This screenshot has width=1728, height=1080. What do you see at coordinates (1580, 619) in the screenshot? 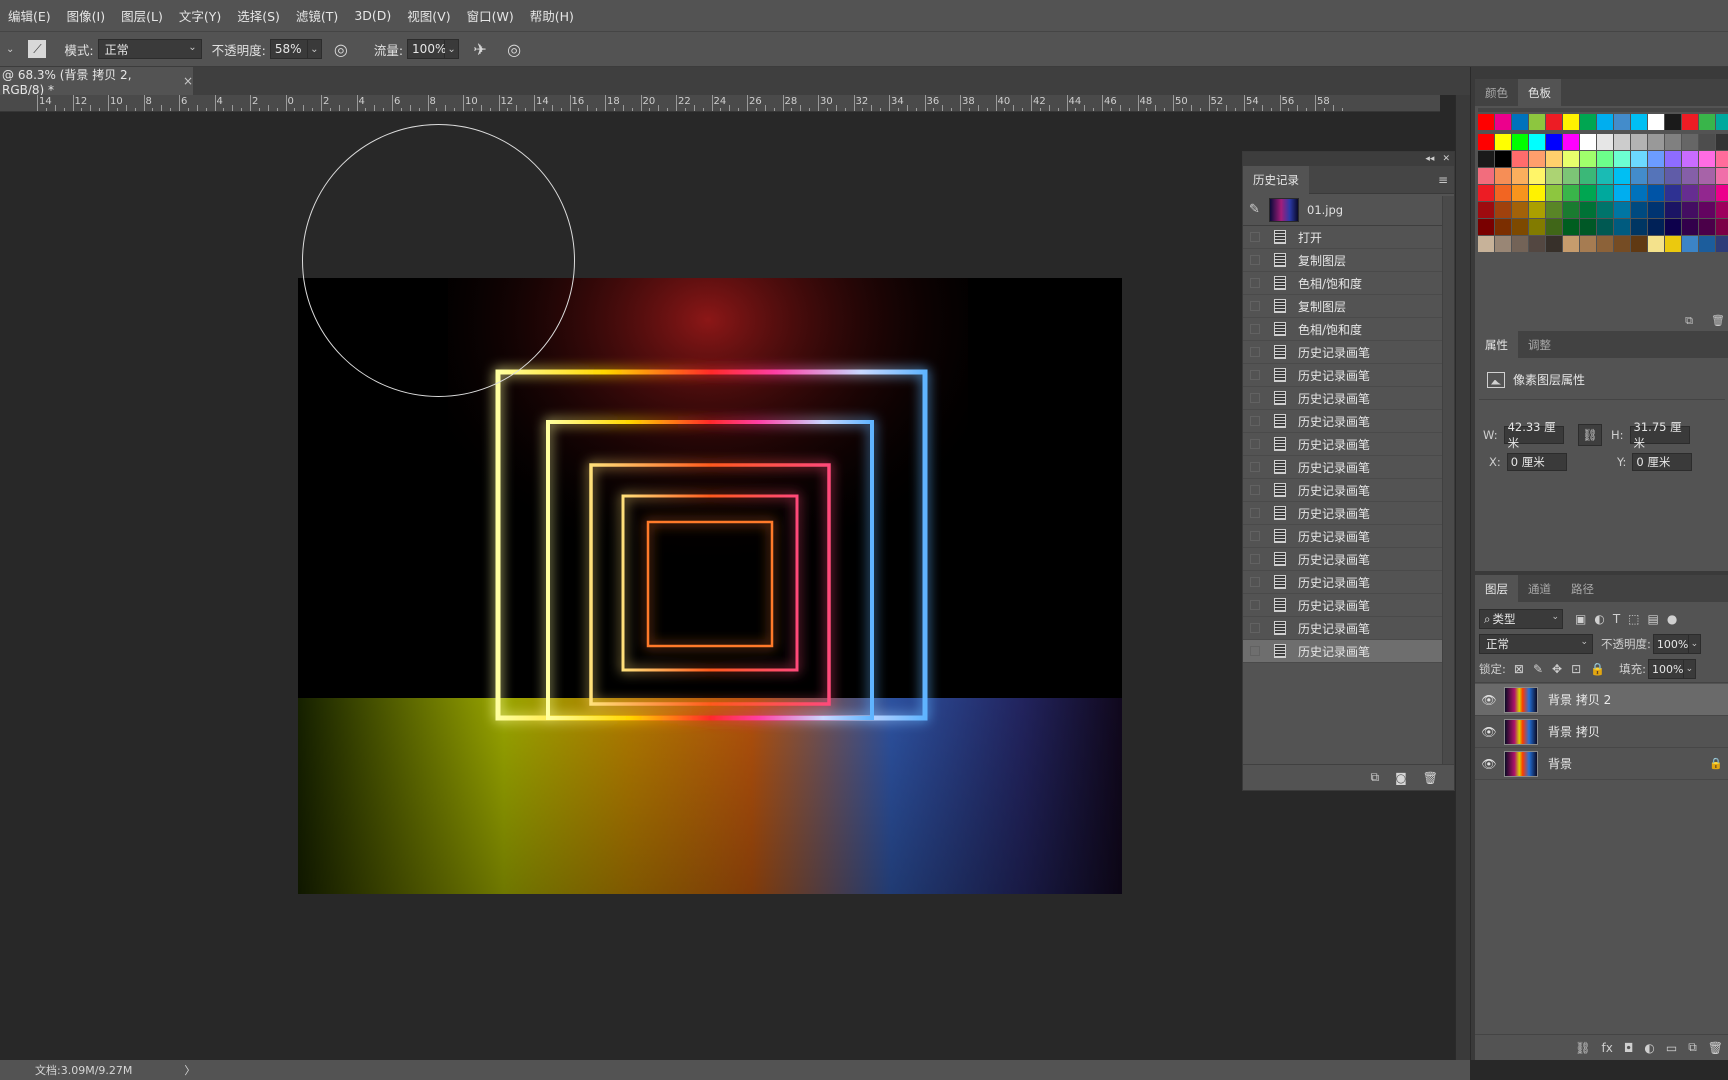
I see `pixel-filter-icon: ▣` at bounding box center [1580, 619].